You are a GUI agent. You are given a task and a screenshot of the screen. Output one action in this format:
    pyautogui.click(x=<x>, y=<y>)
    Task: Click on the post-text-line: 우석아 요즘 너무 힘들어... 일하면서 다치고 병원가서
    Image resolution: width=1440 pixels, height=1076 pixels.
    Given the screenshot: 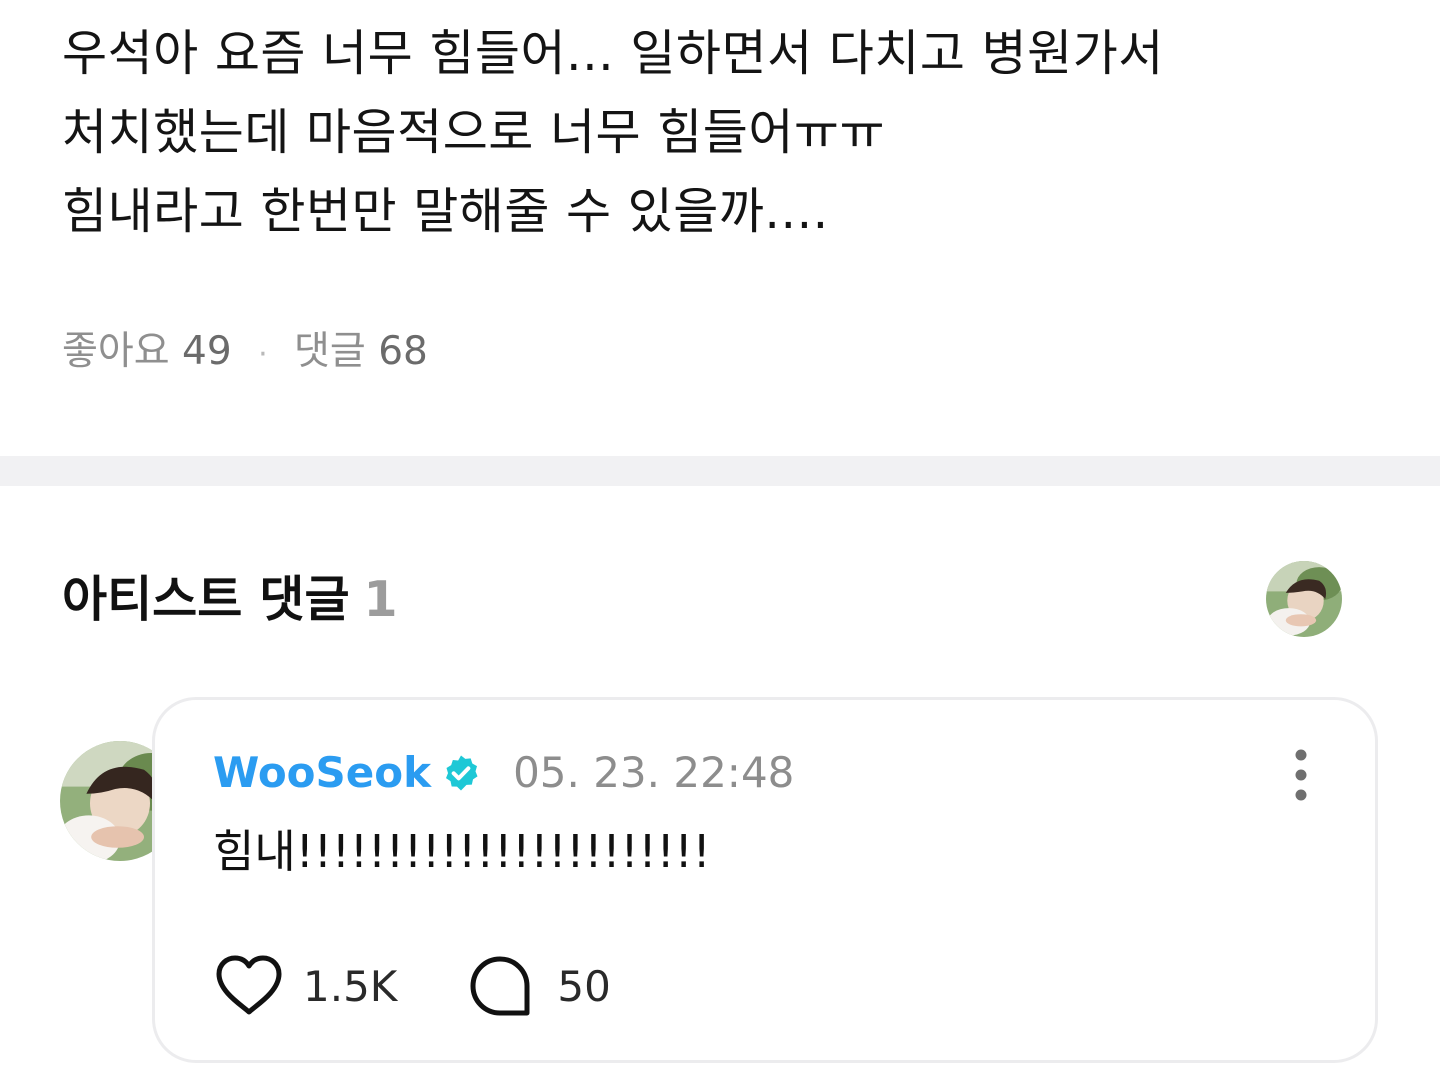 What is the action you would take?
    pyautogui.click(x=613, y=53)
    